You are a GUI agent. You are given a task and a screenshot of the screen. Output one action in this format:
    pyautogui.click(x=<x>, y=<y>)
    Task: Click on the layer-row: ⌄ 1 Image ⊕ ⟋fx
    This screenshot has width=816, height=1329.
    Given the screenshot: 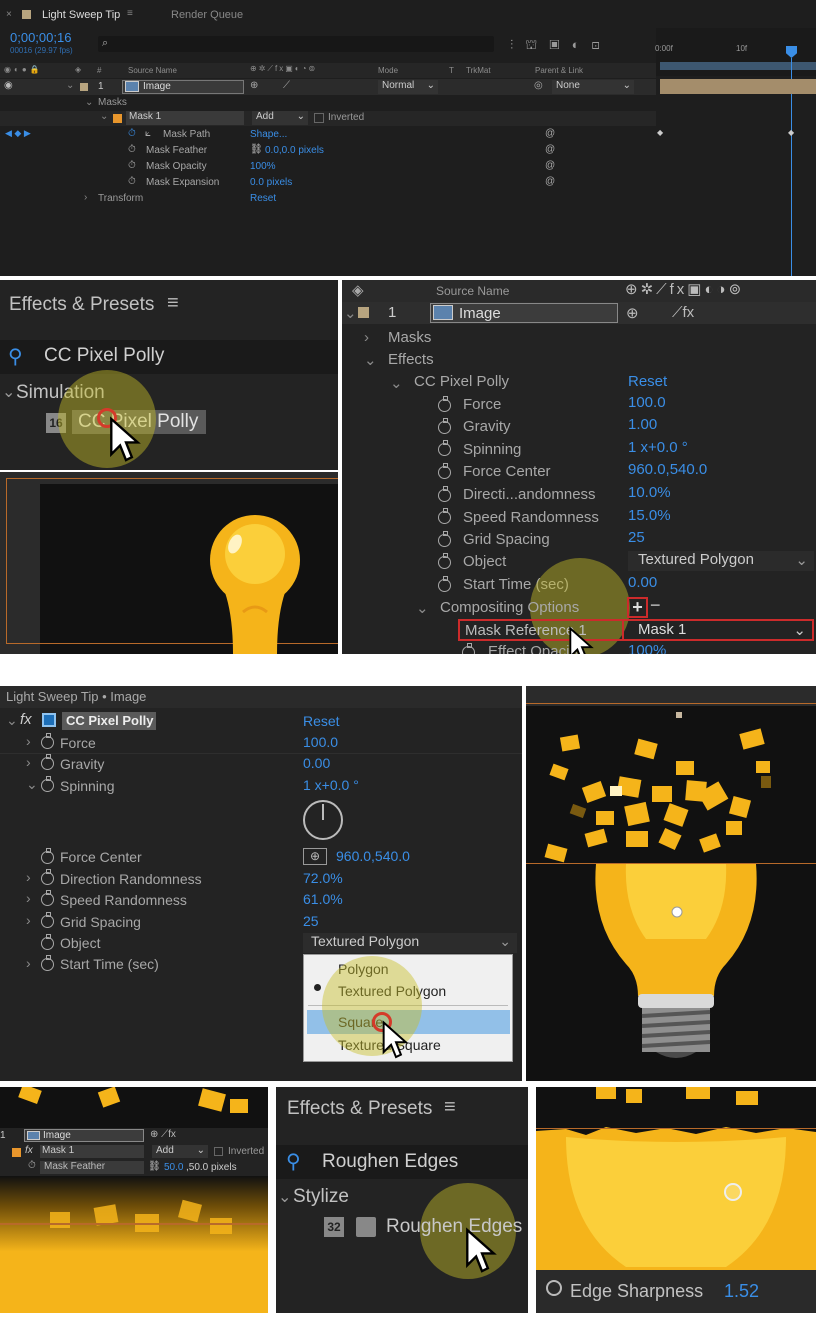 What is the action you would take?
    pyautogui.click(x=579, y=313)
    